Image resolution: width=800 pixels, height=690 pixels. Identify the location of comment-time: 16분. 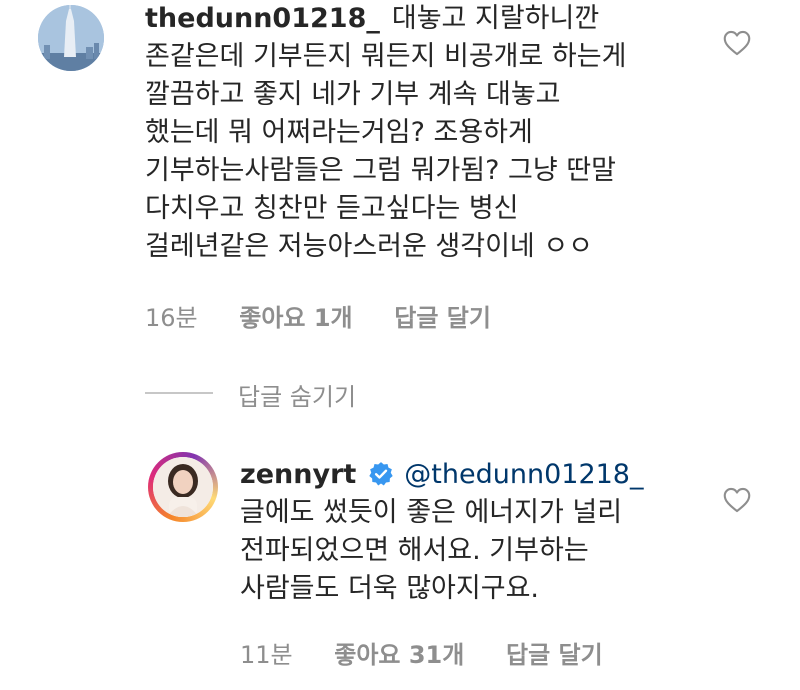
(171, 318).